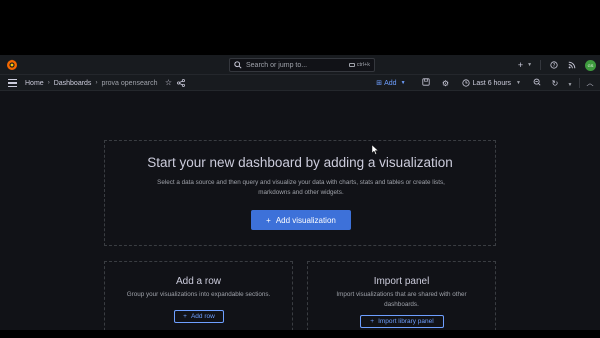 This screenshot has width=600, height=338. What do you see at coordinates (525, 65) in the screenshot?
I see `new-menu-button: + ▼` at bounding box center [525, 65].